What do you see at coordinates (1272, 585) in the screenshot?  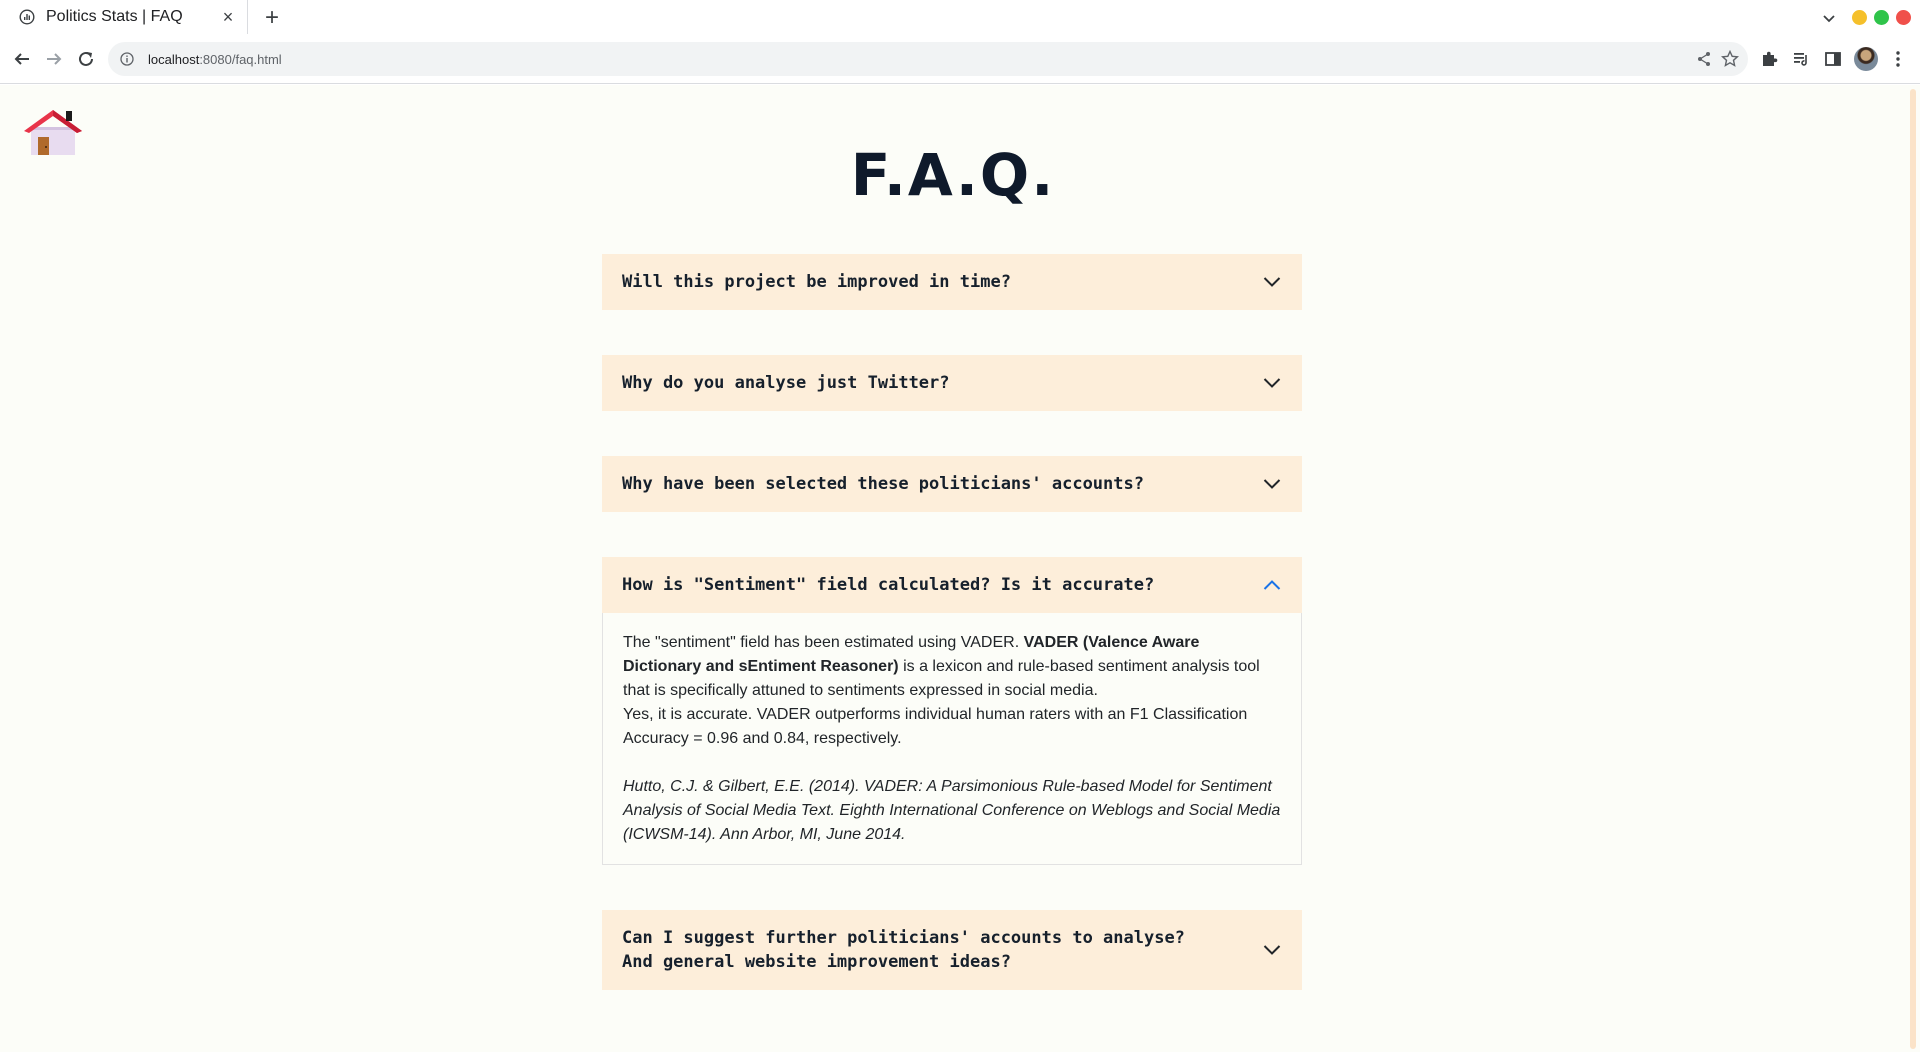 I see `chevron-up-icon` at bounding box center [1272, 585].